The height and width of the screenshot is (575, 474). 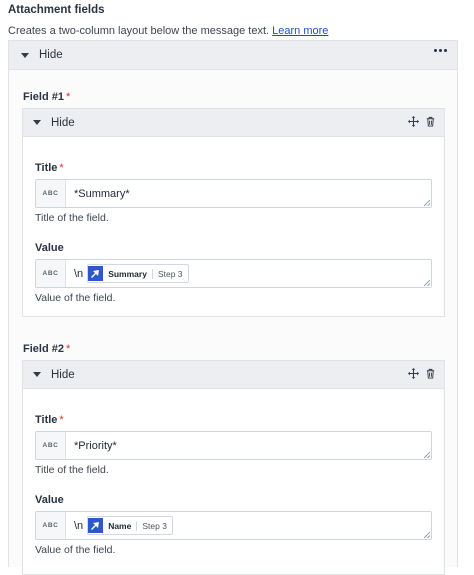 I want to click on field-1-value-label: Value, so click(x=49, y=248).